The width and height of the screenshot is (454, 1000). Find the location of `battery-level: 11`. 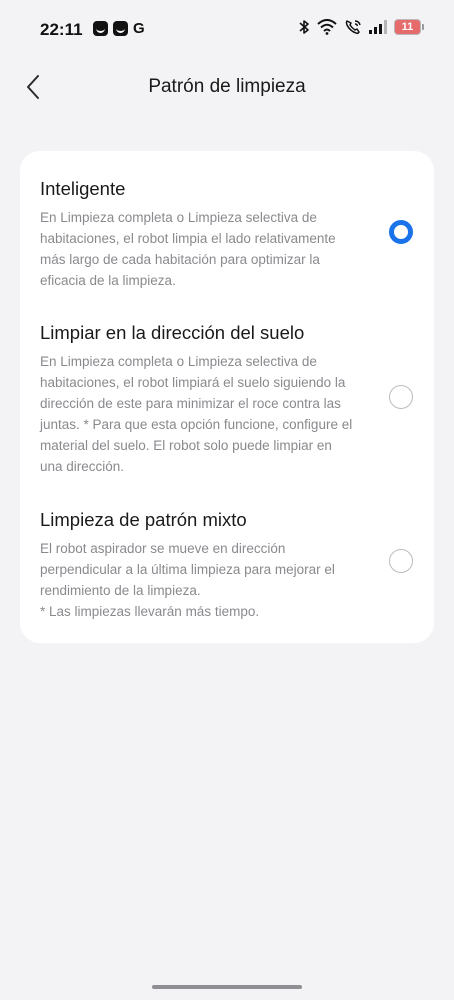

battery-level: 11 is located at coordinates (407, 27).